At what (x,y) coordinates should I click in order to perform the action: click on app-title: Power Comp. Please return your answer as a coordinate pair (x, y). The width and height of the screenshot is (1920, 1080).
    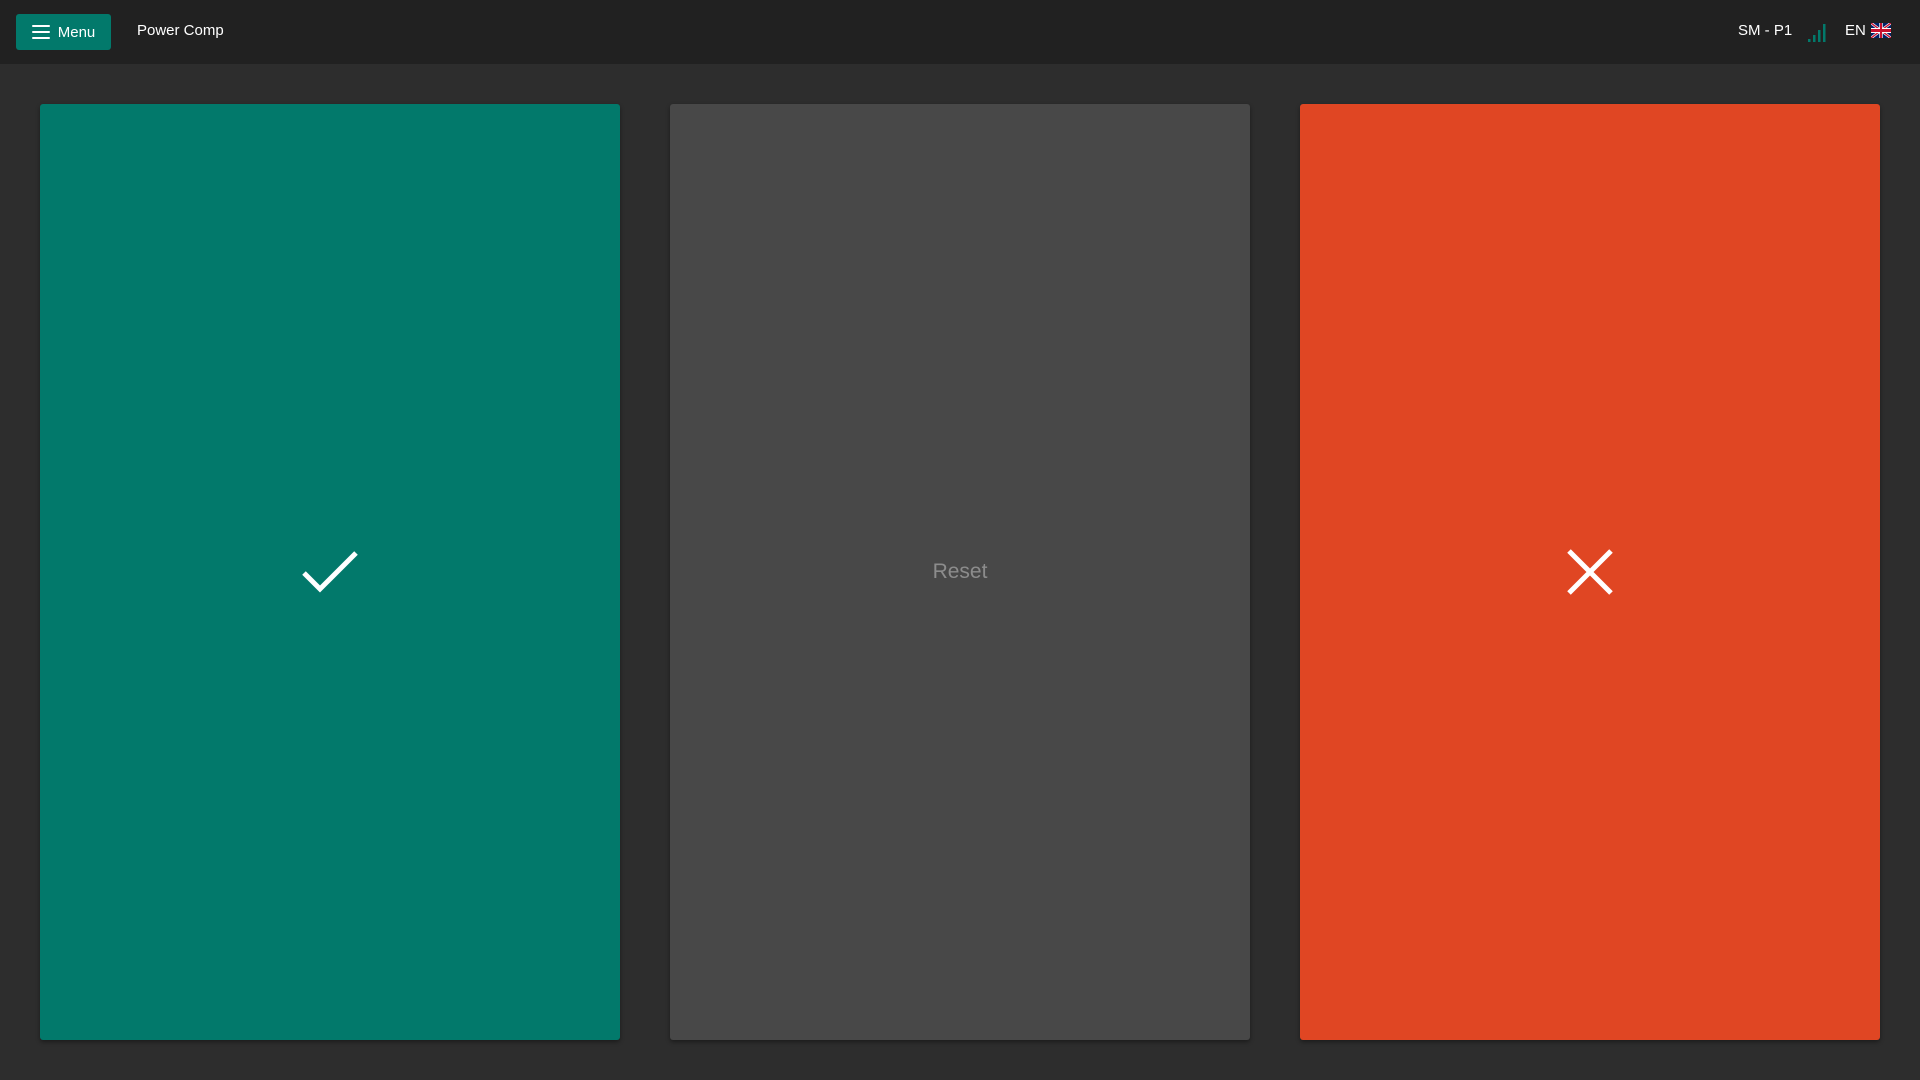
    Looking at the image, I should click on (180, 30).